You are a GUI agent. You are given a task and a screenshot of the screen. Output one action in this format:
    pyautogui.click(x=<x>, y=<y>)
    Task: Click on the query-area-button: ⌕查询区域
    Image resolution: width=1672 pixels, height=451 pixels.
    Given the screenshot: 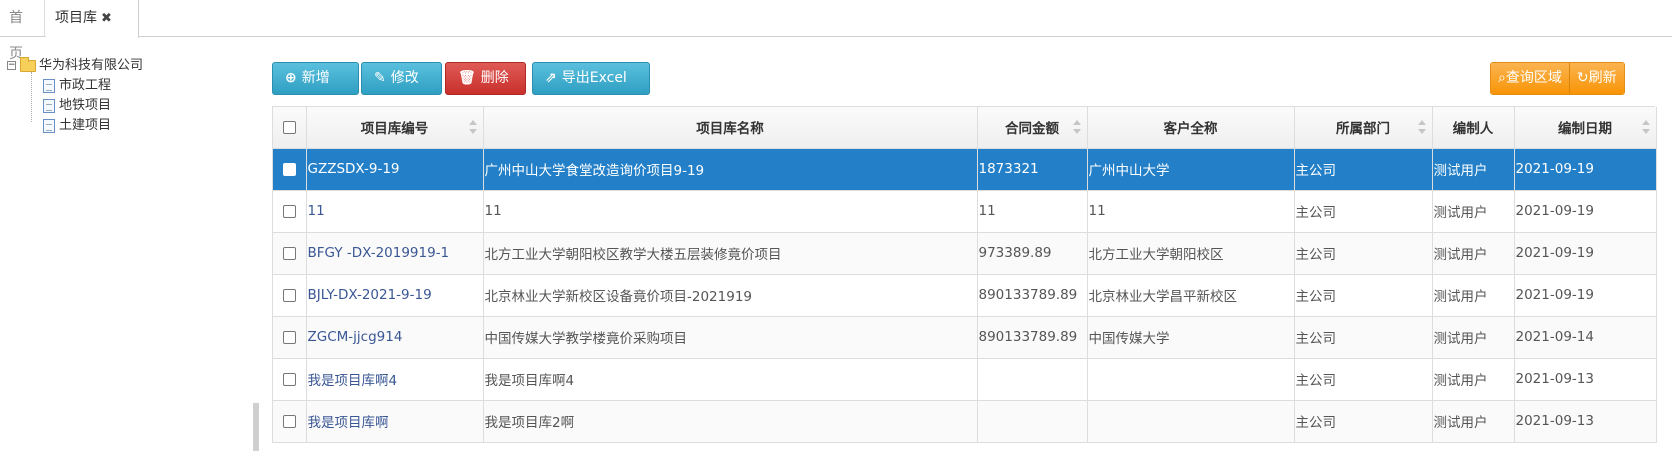 What is the action you would take?
    pyautogui.click(x=1530, y=78)
    